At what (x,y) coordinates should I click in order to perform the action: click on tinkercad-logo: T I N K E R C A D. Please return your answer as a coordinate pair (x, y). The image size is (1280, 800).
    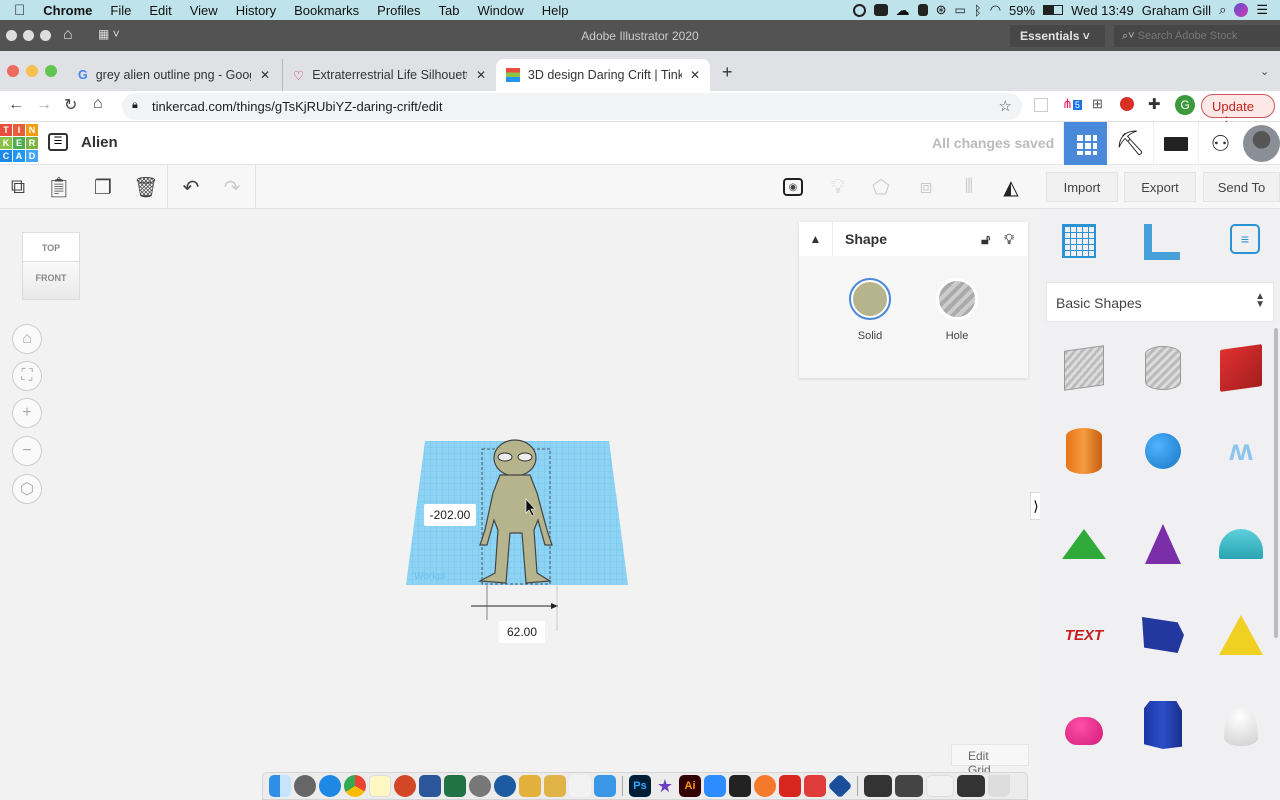
    Looking at the image, I should click on (19, 143).